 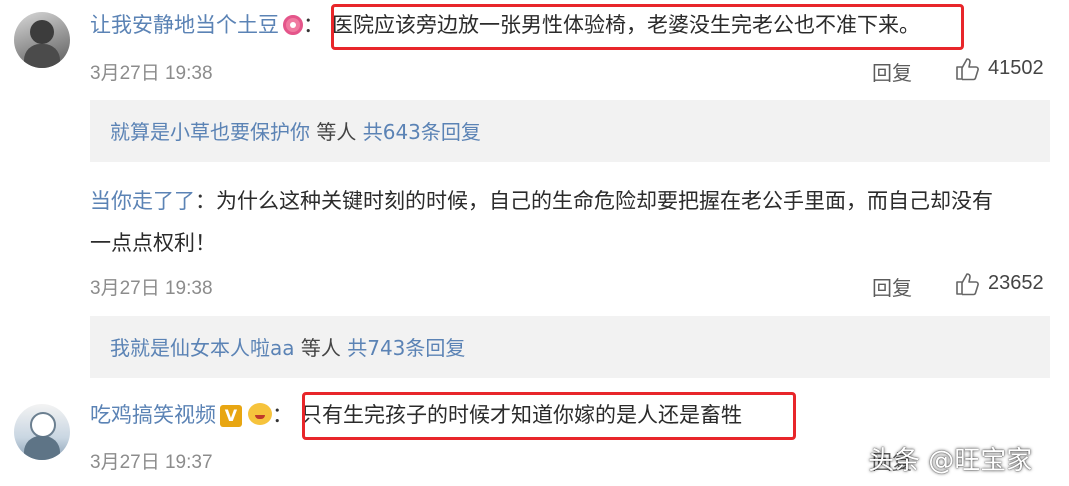 I want to click on comment-text-line-1: 为什么这种关键时刻的时候，自己的生命危险却要把握在老公手里面，而自己却没有, so click(x=604, y=201).